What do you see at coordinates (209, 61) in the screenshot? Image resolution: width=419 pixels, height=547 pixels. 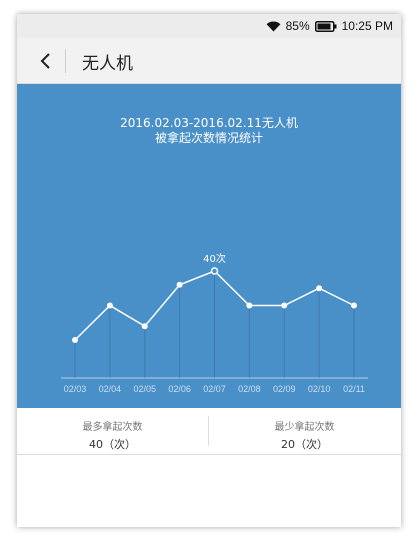 I see `app-header: 无人机` at bounding box center [209, 61].